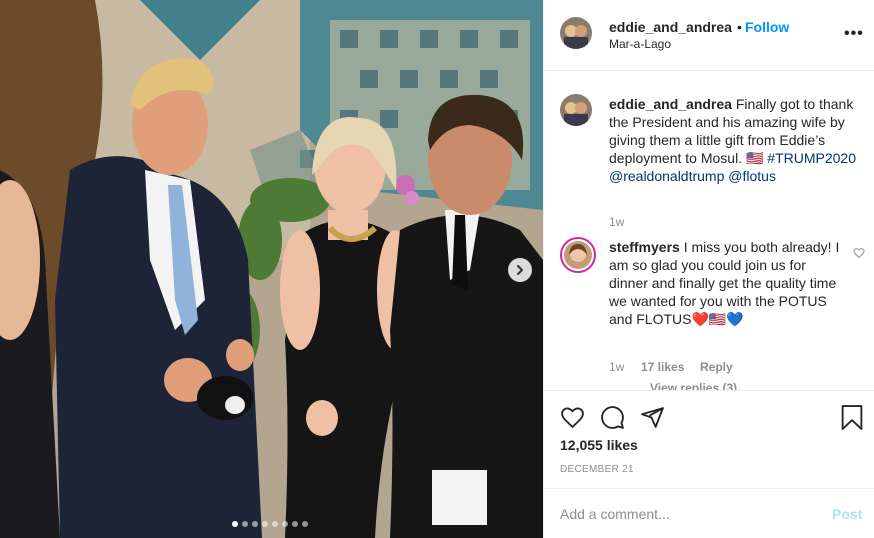 The height and width of the screenshot is (538, 874). Describe the element at coordinates (599, 445) in the screenshot. I see `likes-count: 12,055 likes` at that location.